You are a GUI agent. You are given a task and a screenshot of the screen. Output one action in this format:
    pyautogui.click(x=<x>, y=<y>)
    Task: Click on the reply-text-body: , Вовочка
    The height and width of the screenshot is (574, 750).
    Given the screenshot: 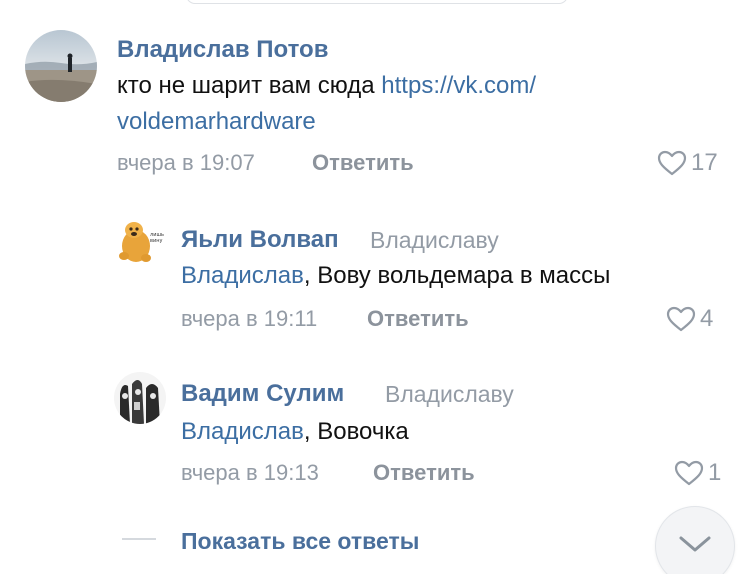 What is the action you would take?
    pyautogui.click(x=356, y=431)
    